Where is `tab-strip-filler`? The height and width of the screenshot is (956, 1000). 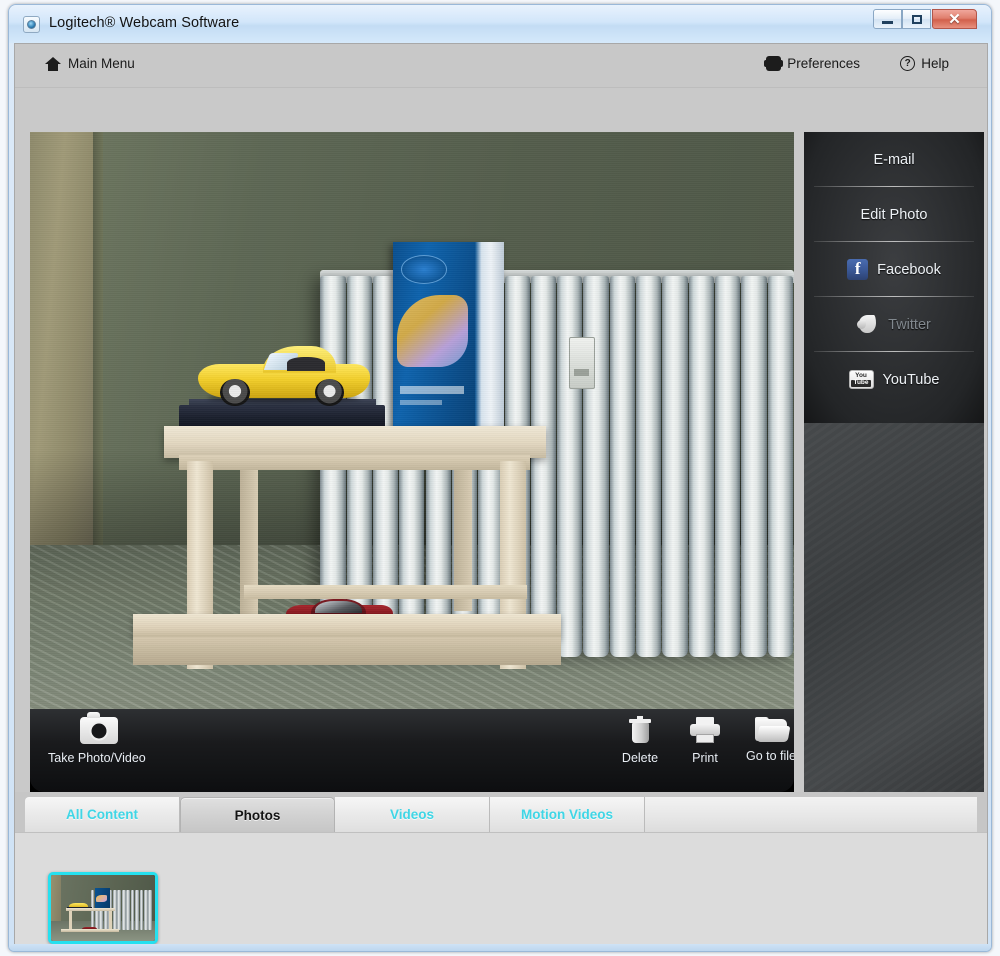 tab-strip-filler is located at coordinates (811, 814).